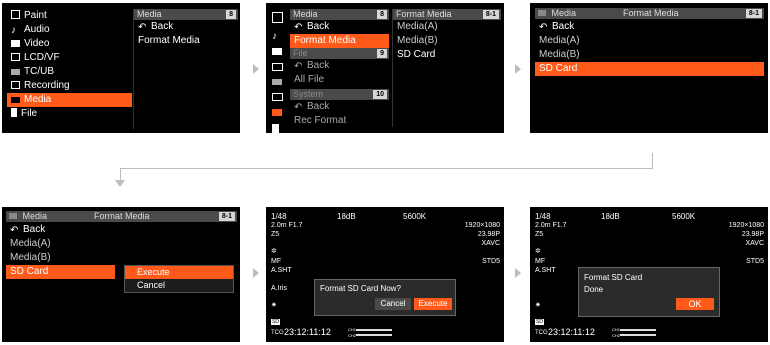 Image resolution: width=770 pixels, height=345 pixels. Describe the element at coordinates (179, 285) in the screenshot. I see `cancel-option: Cancel` at that location.